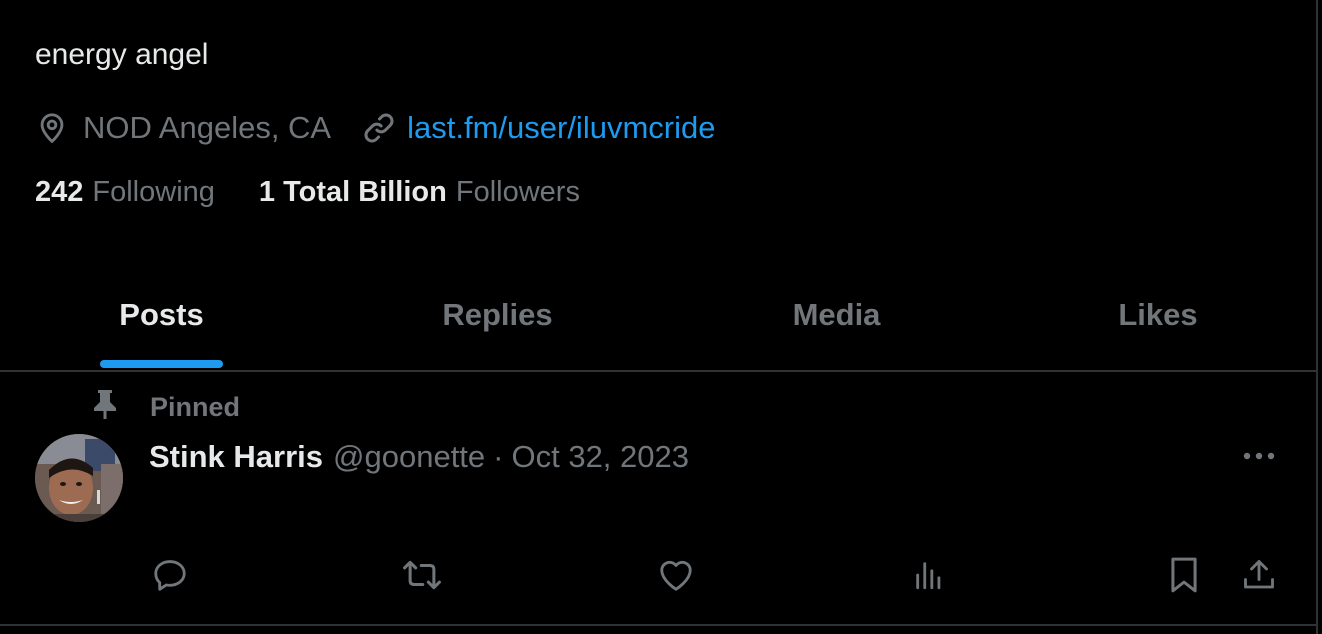 The width and height of the screenshot is (1322, 634). I want to click on more-icon, so click(1259, 456).